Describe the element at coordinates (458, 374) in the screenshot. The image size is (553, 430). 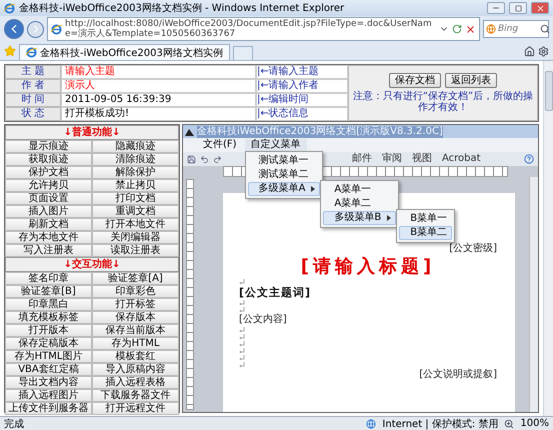
I see `document-field: [公文说明或提叙]` at that location.